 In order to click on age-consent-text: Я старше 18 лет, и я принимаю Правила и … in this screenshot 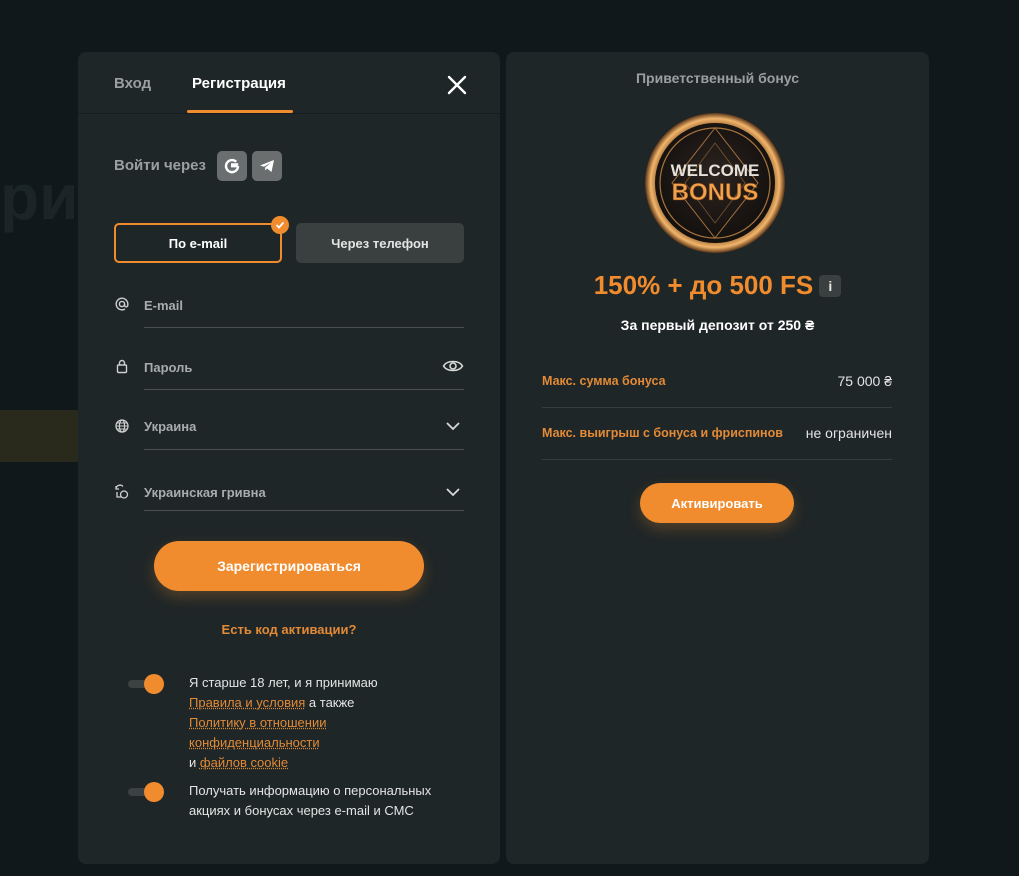, I will do `click(299, 723)`.